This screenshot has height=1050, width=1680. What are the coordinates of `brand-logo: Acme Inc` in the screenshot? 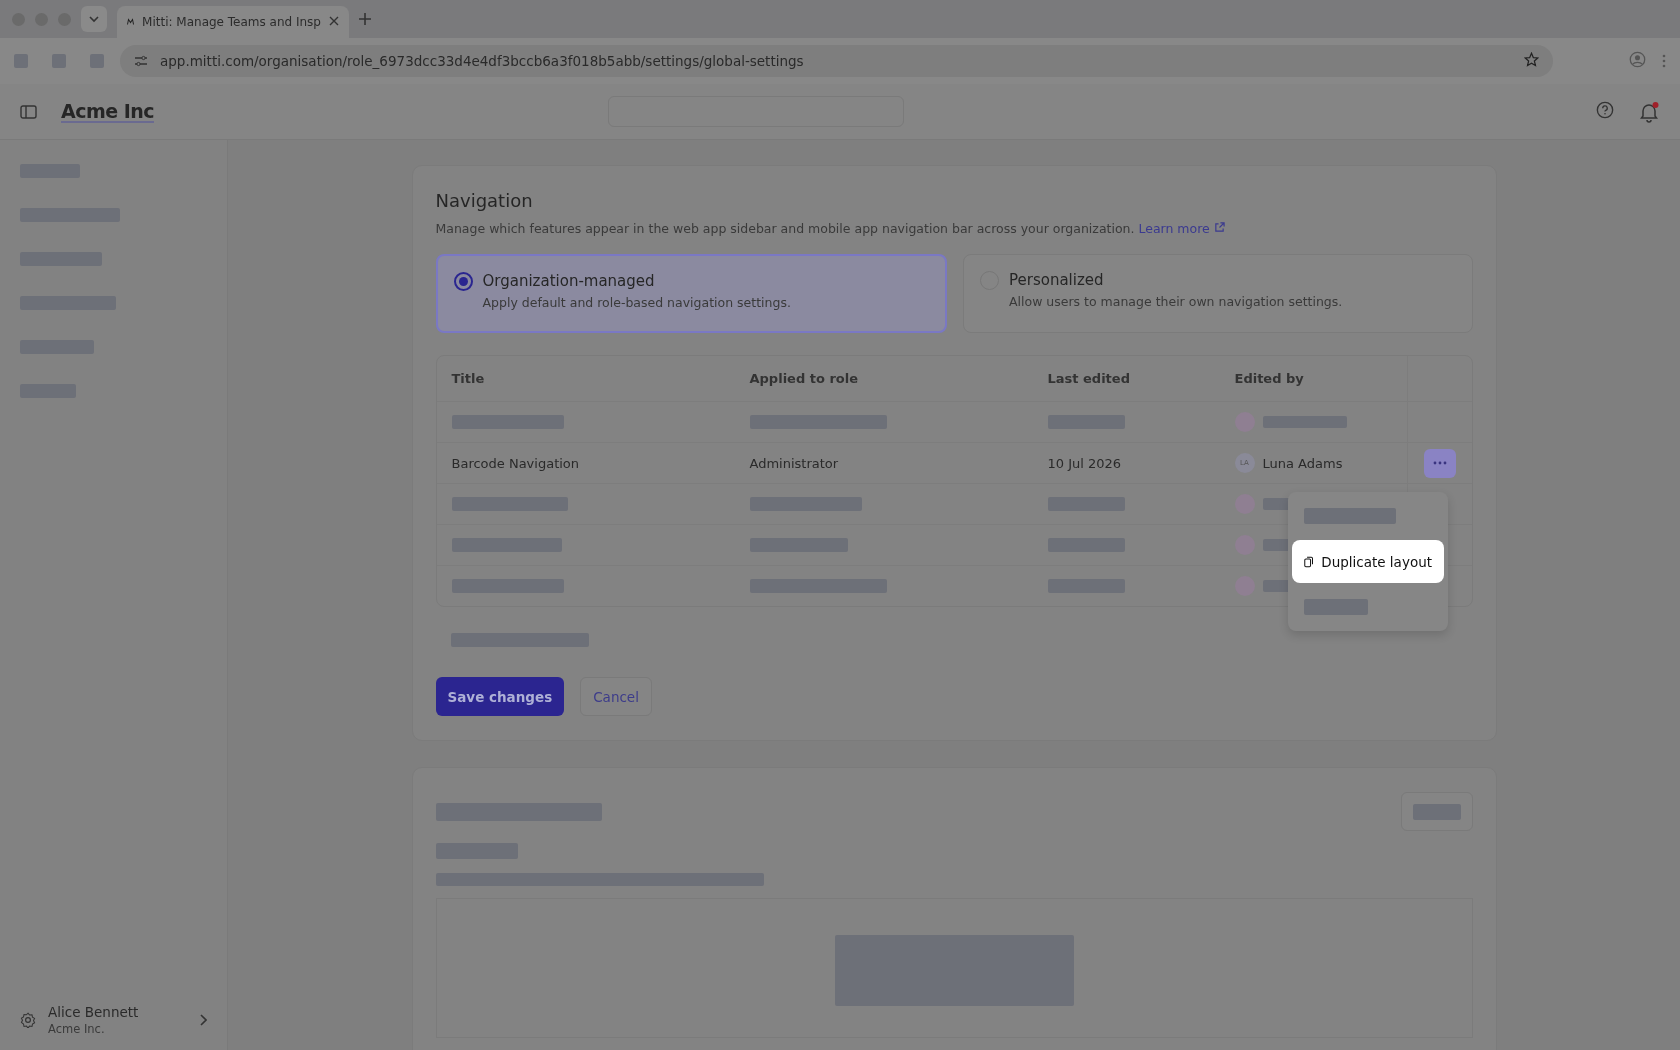 It's located at (108, 111).